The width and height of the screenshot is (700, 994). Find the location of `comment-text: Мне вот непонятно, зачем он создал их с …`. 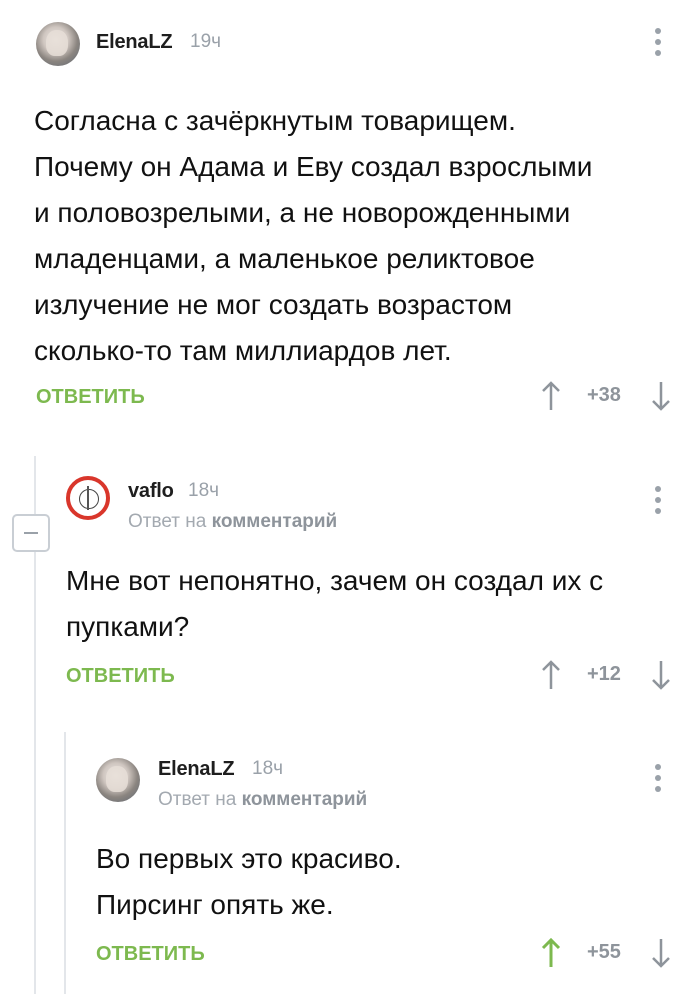

comment-text: Мне вот непонятно, зачем он создал их с … is located at coordinates (381, 604).